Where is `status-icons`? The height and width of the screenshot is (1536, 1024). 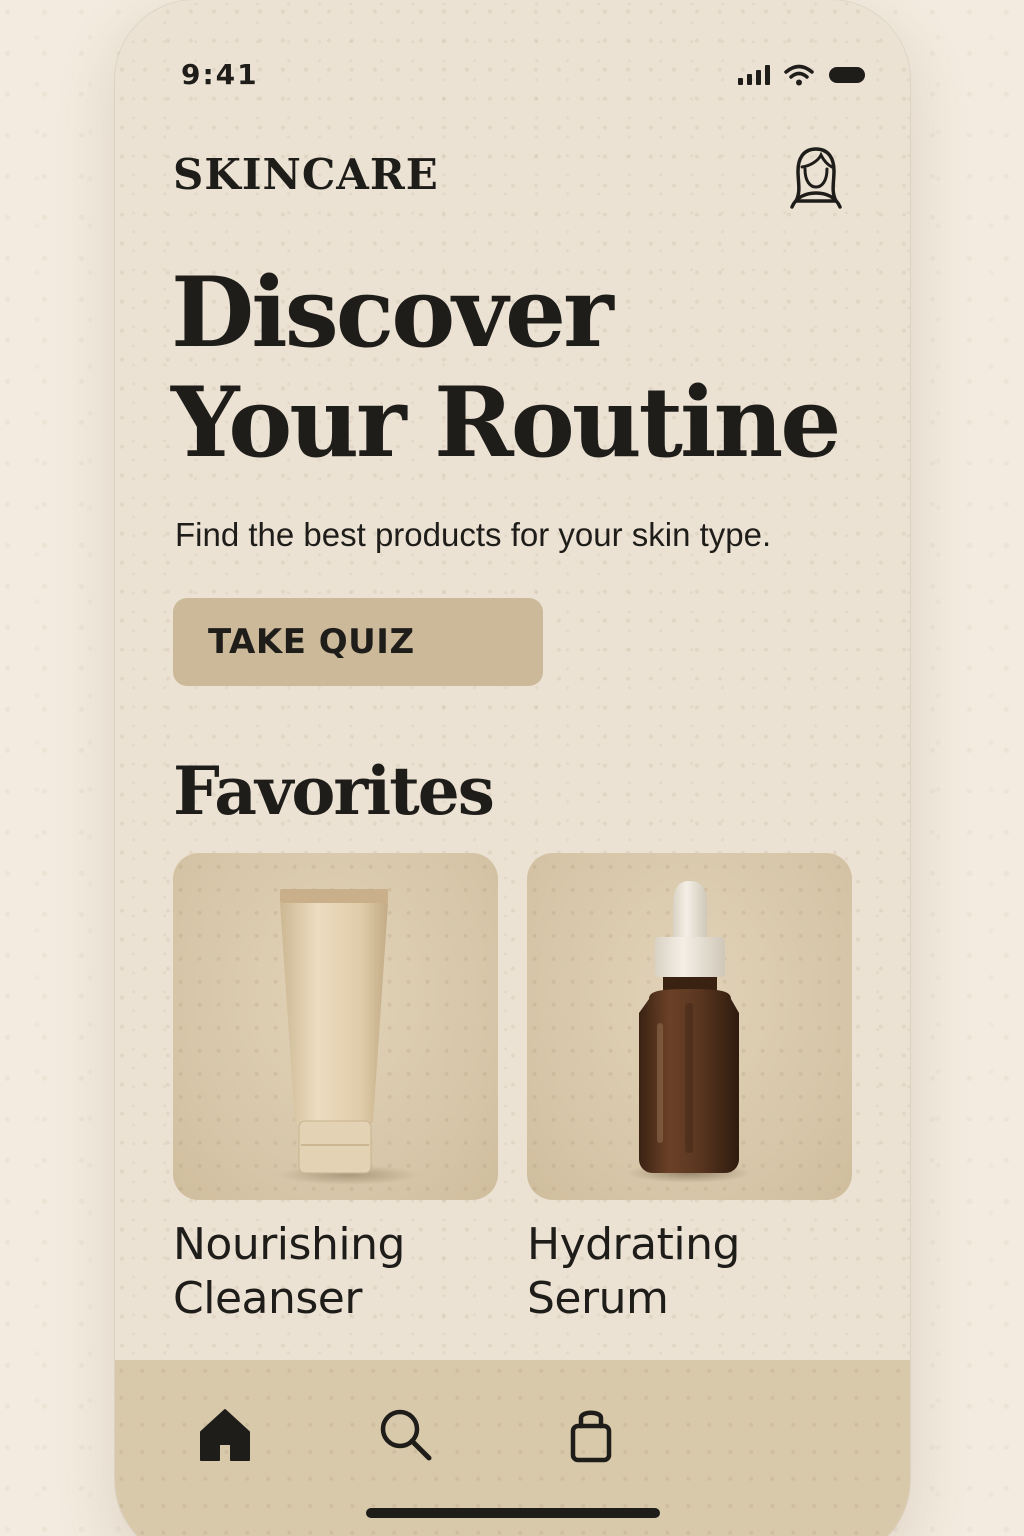 status-icons is located at coordinates (802, 75).